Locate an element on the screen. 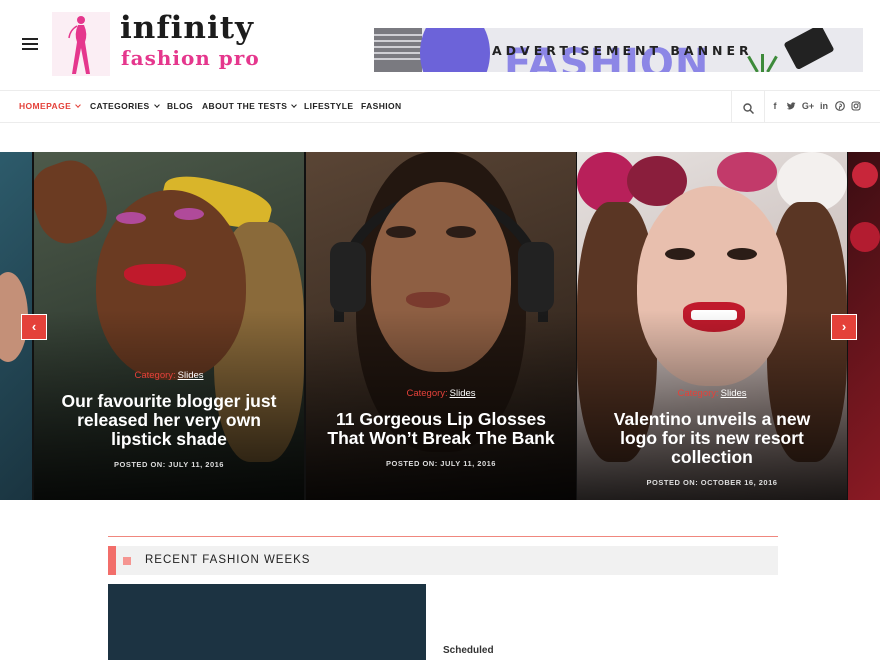  headphone-cup-left is located at coordinates (348, 277).